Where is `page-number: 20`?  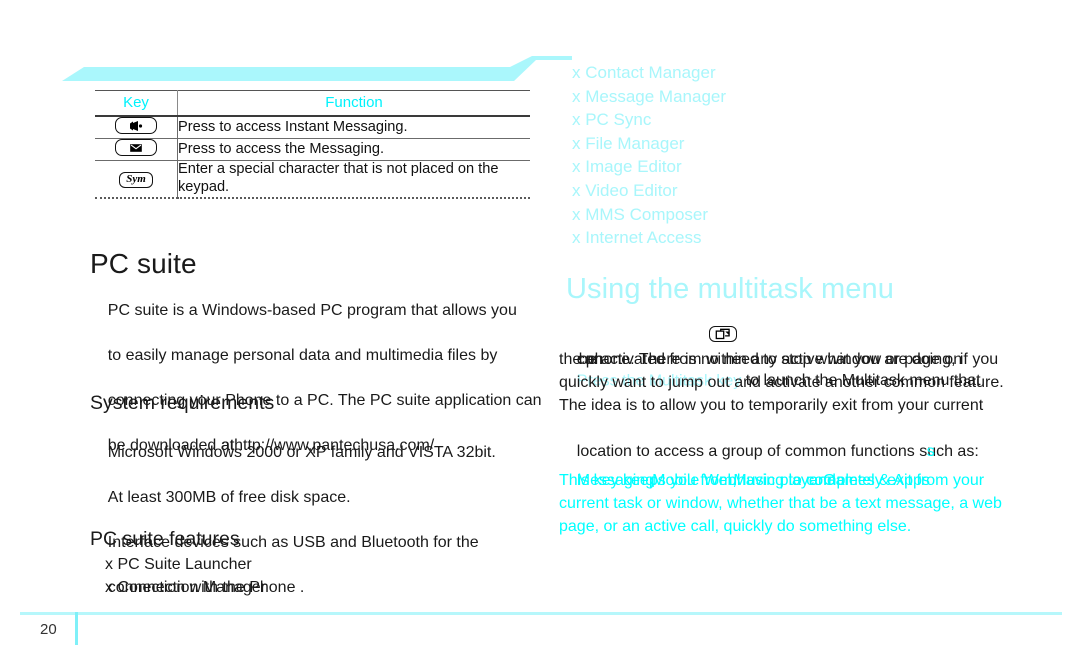
page-number: 20 is located at coordinates (48, 629).